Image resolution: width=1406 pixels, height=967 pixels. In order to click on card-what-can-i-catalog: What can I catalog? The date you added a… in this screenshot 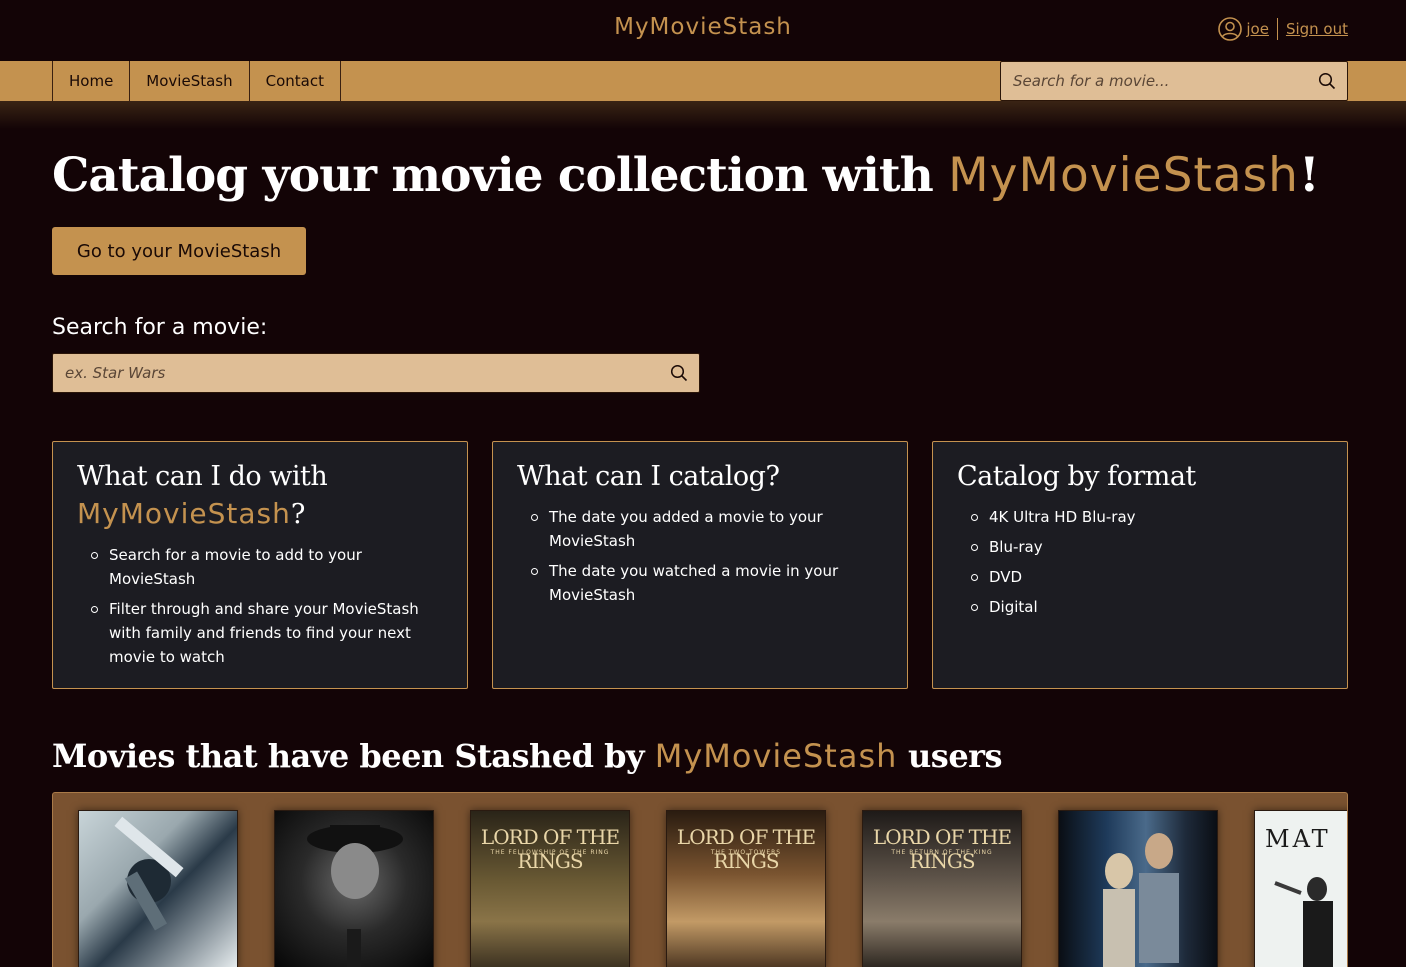, I will do `click(700, 565)`.